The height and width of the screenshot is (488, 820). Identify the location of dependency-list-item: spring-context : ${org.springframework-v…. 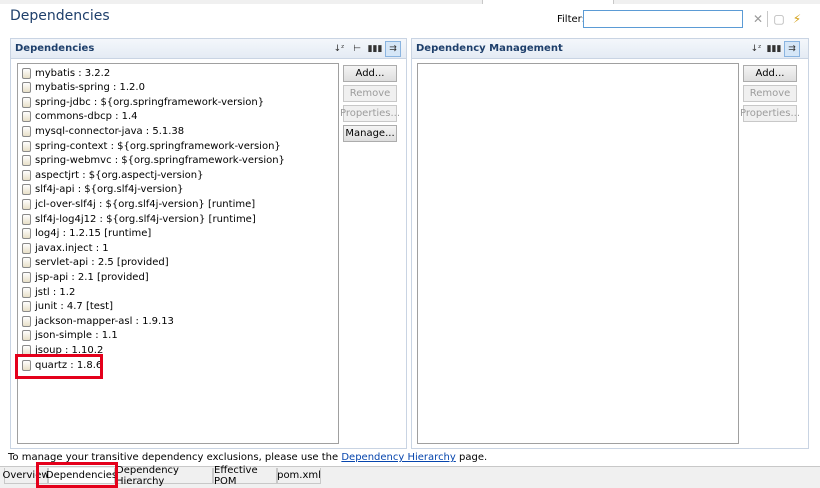
(151, 146).